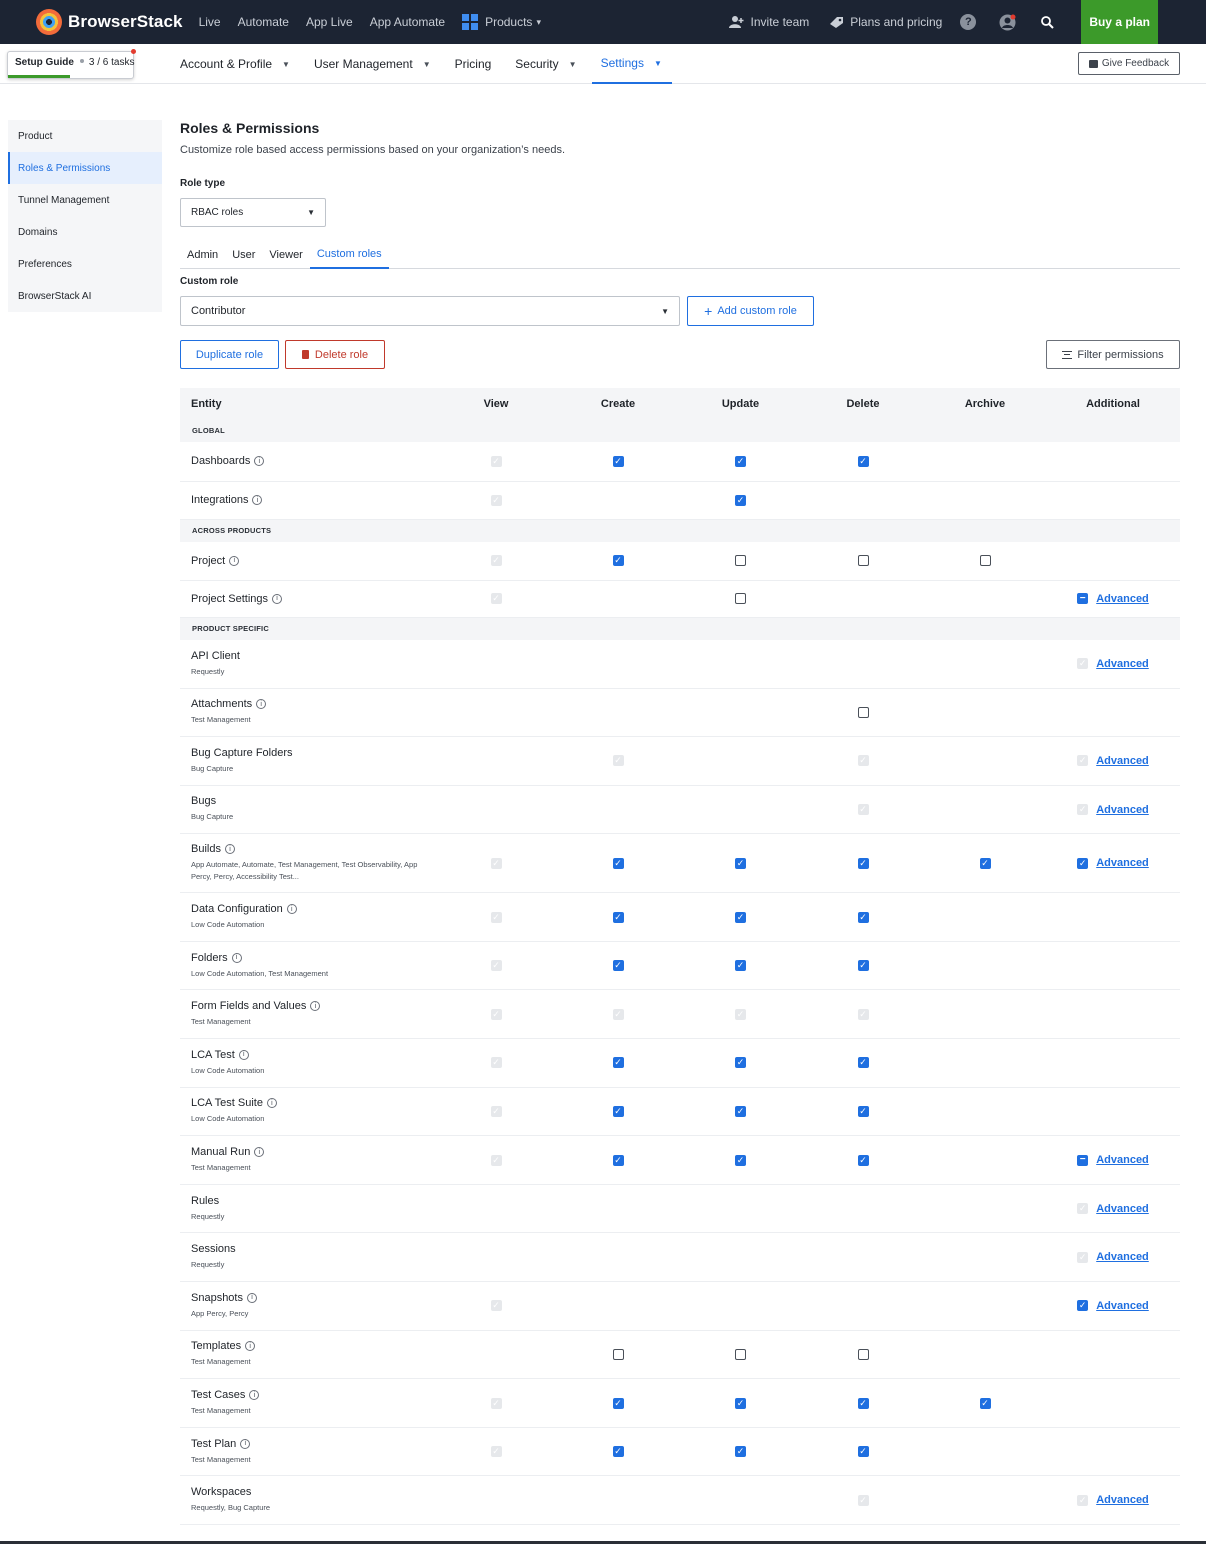  Describe the element at coordinates (109, 22) in the screenshot. I see `brand: BrowserStack` at that location.